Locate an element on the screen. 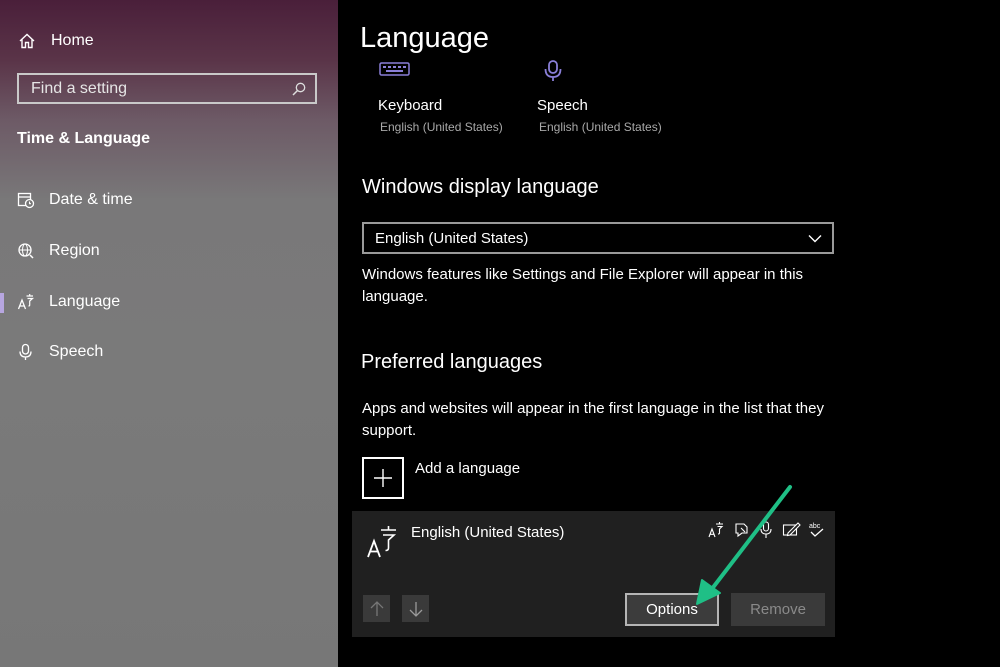 The image size is (1000, 667). sidebar-item-date-time: Date & time is located at coordinates (169, 200).